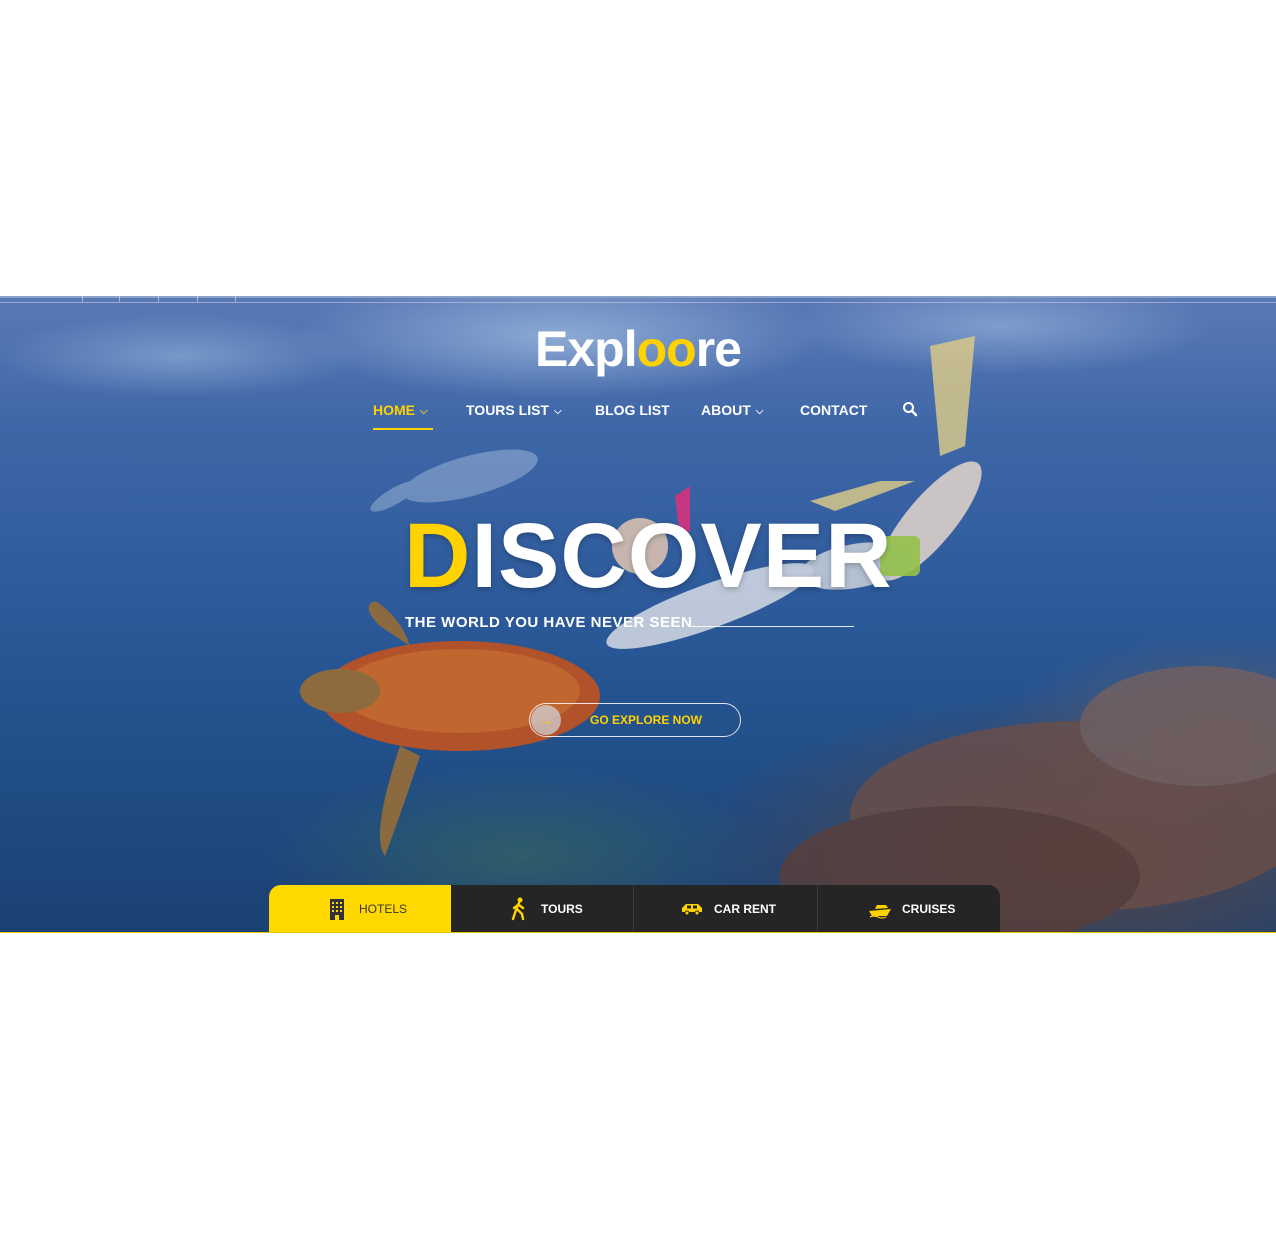  Describe the element at coordinates (880, 912) in the screenshot. I see `ship-icon` at that location.